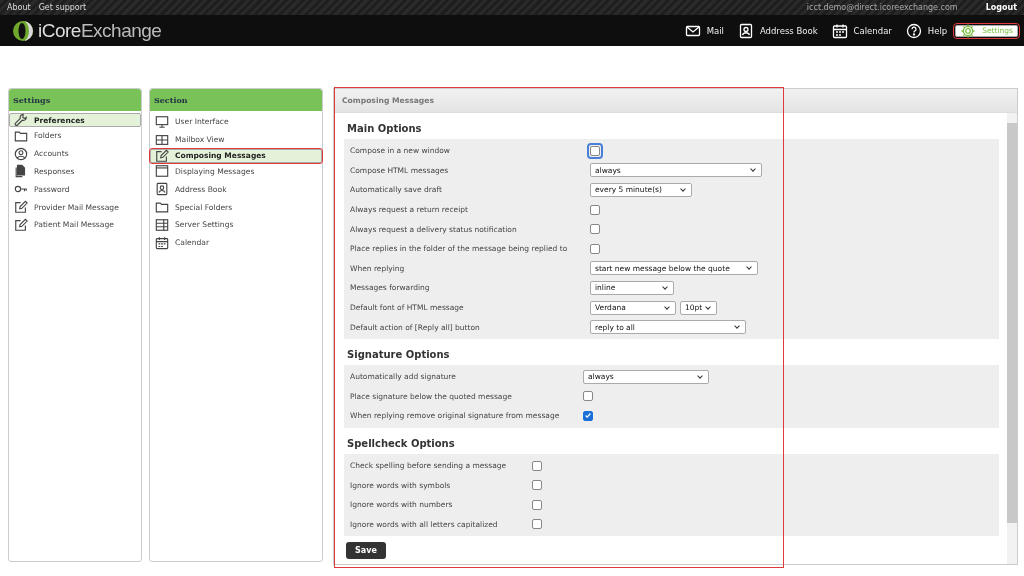 This screenshot has height=576, width=1024. What do you see at coordinates (236, 100) in the screenshot?
I see `panel-header: Section` at bounding box center [236, 100].